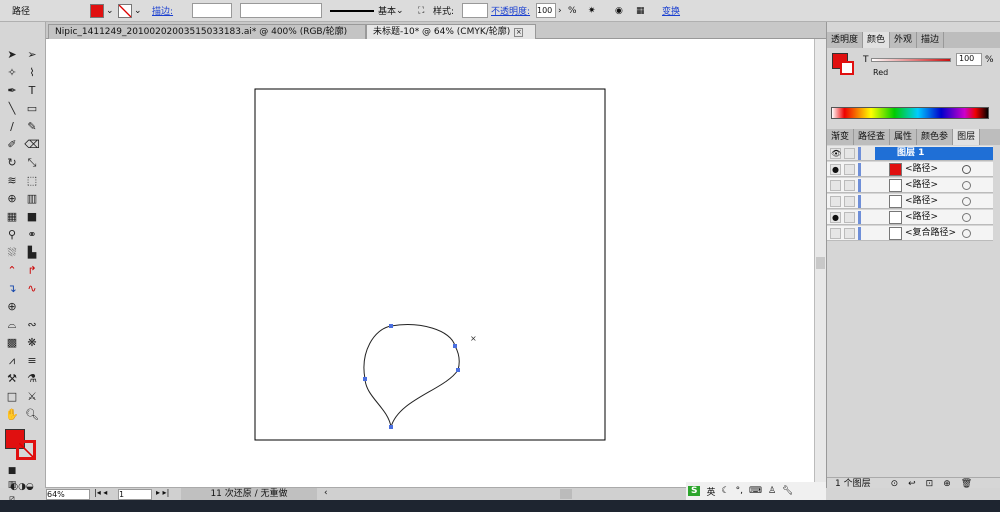  I want to click on layer-row: 👁︎ 图层 1, so click(910, 153).